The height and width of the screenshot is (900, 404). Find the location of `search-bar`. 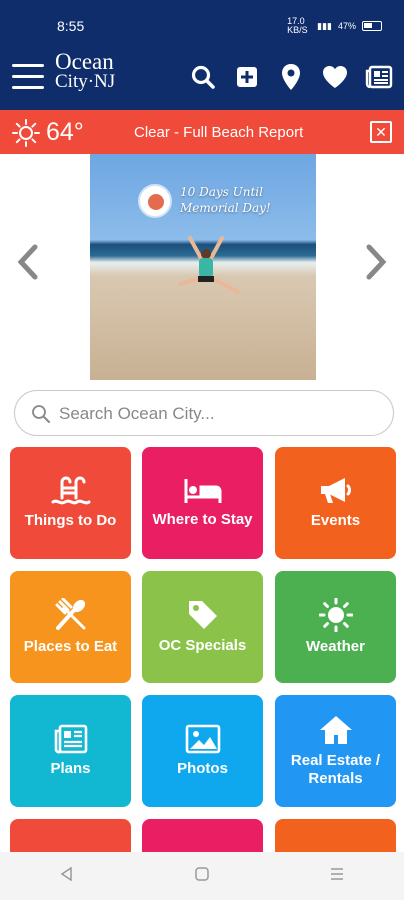

search-bar is located at coordinates (204, 413).